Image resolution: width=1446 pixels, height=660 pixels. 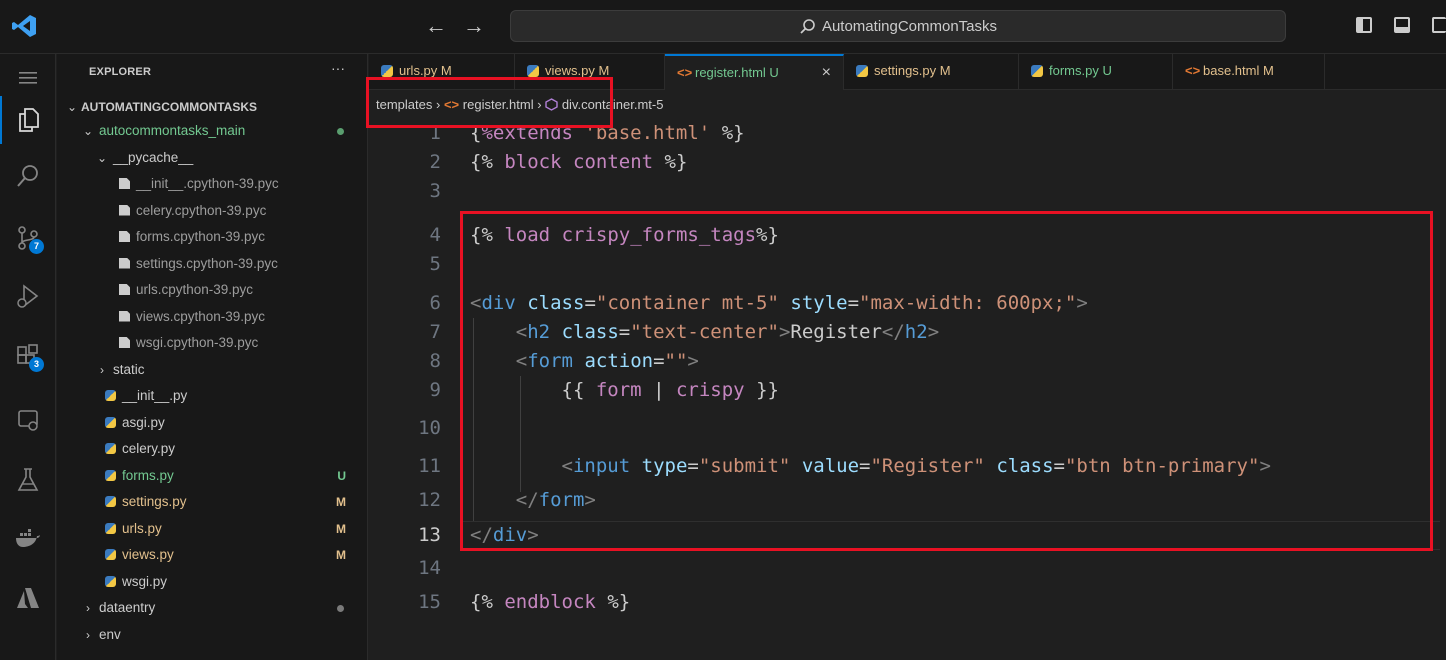 I want to click on tree-item-label: settings.py, so click(x=154, y=501).